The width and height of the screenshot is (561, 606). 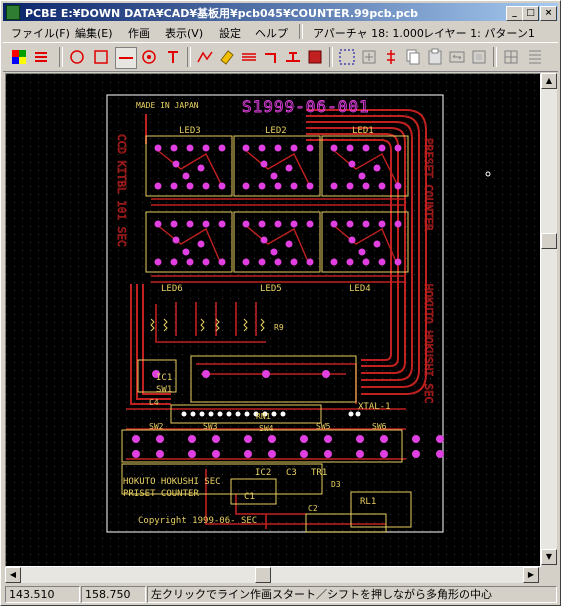 I want to click on layer-indicator: レイヤー 1: パターン1, so click(x=479, y=33).